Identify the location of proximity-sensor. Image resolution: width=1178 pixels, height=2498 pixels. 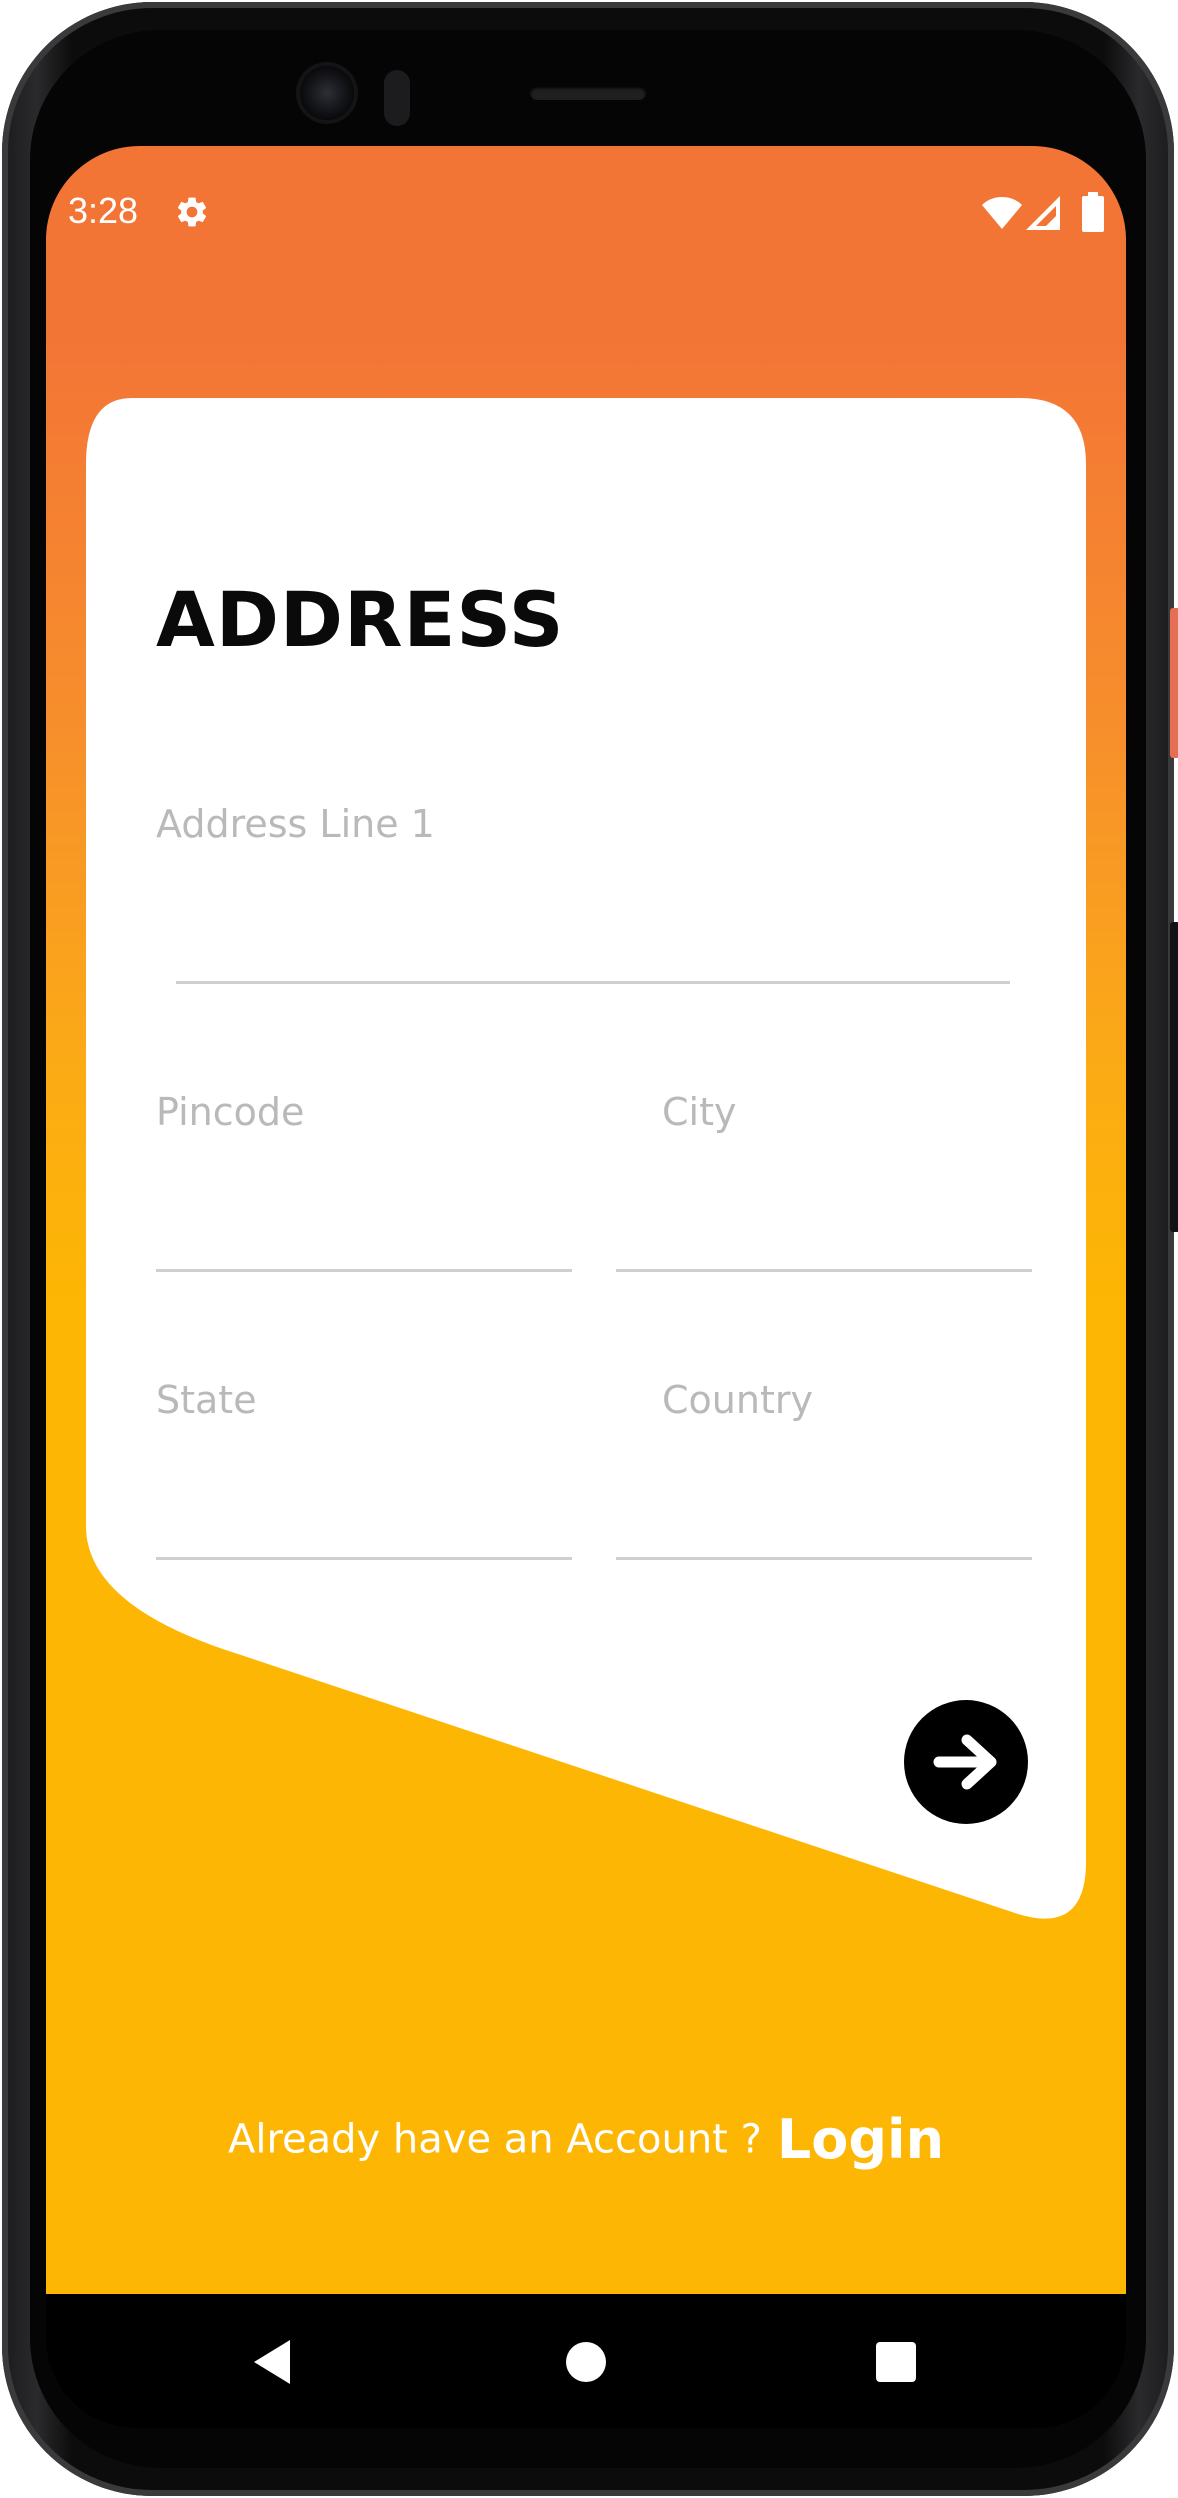
(397, 98).